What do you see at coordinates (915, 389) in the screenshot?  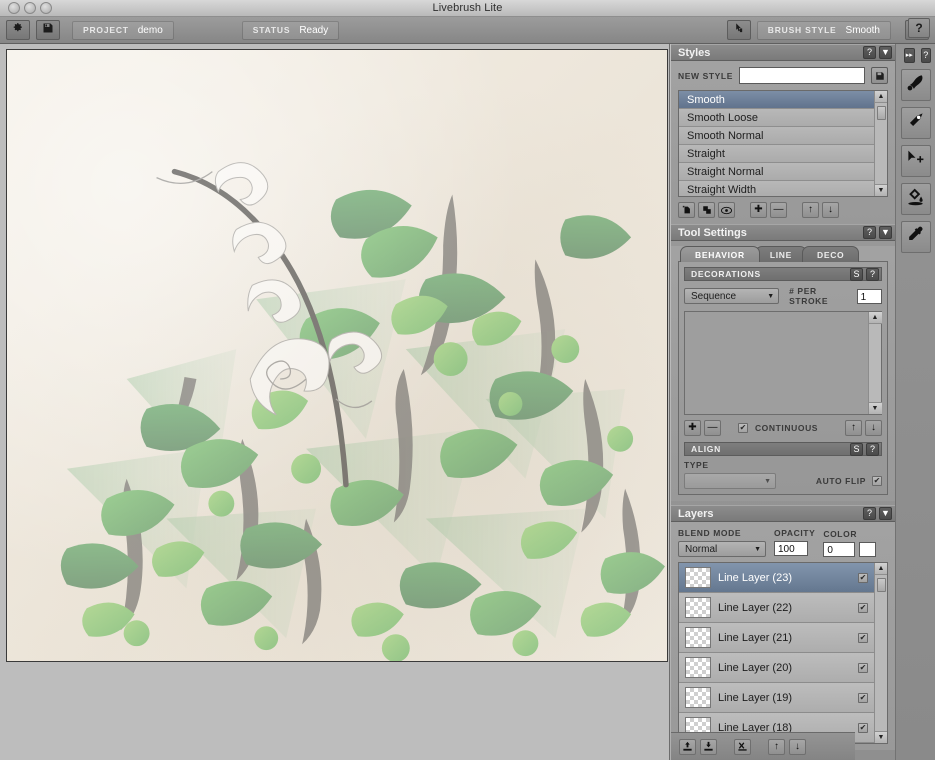 I see `tool-rail: ▸▸ ? ?` at bounding box center [915, 389].